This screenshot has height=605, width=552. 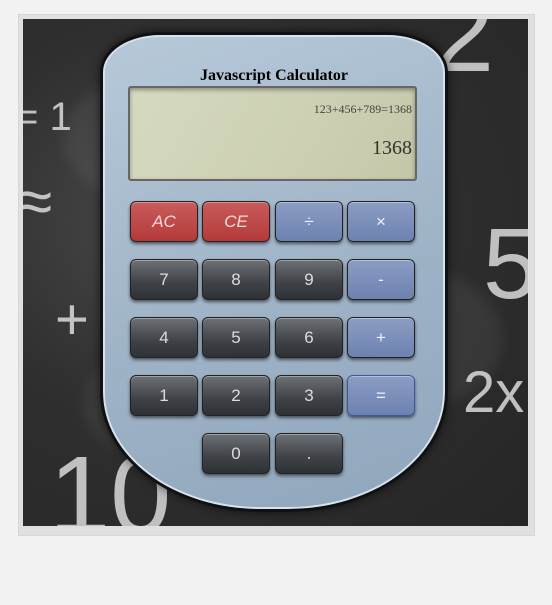 What do you see at coordinates (164, 279) in the screenshot?
I see `digit-7-button: 7` at bounding box center [164, 279].